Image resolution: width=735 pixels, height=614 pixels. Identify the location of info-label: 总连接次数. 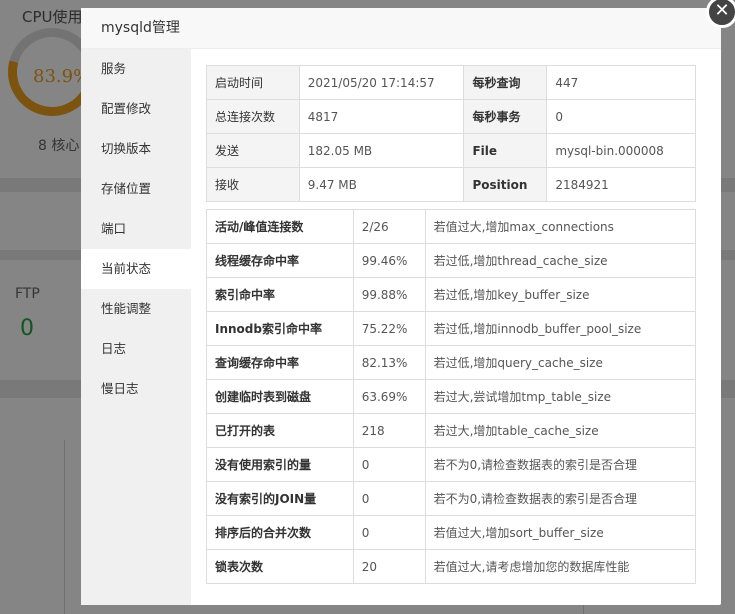
(253, 116).